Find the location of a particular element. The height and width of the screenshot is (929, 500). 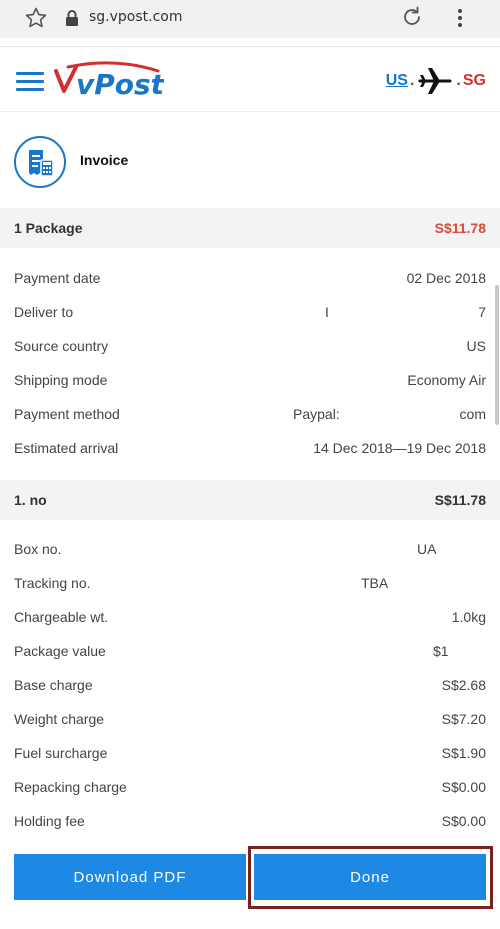

fuel-surcharge-row: Fuel surcharge S$1.90 is located at coordinates (250, 754).